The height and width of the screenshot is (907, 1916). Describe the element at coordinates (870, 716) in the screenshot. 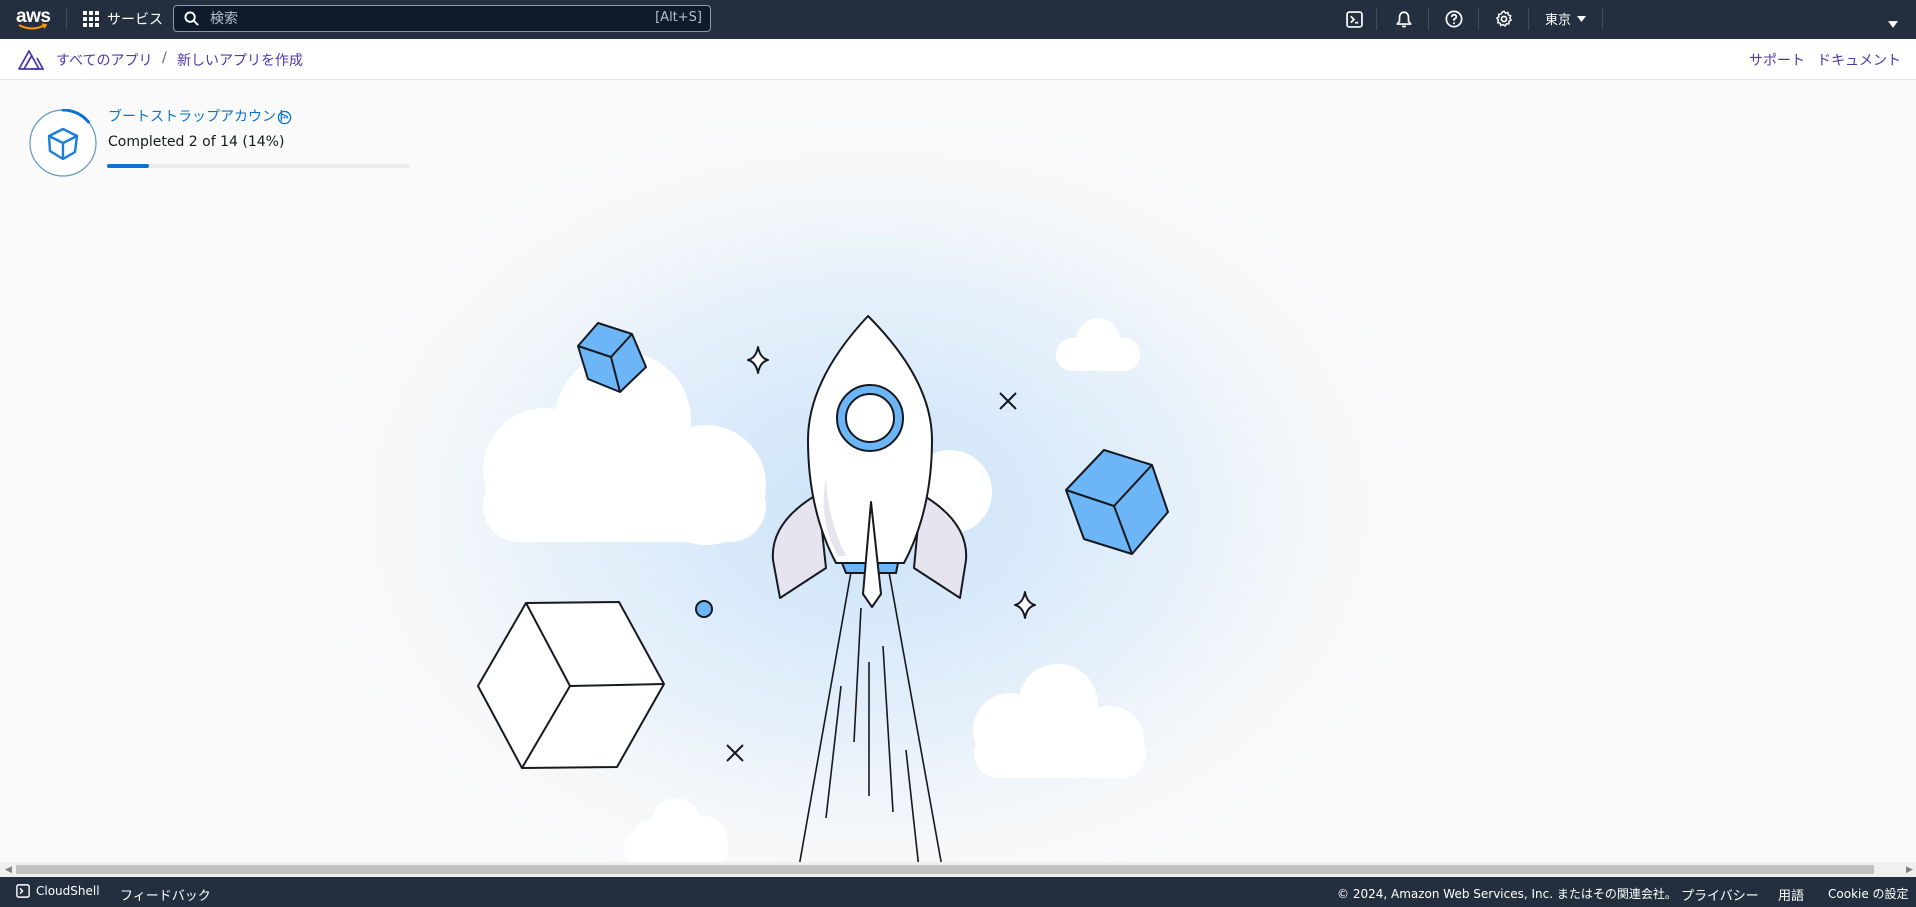

I see `rocket-exhaust-lines` at that location.